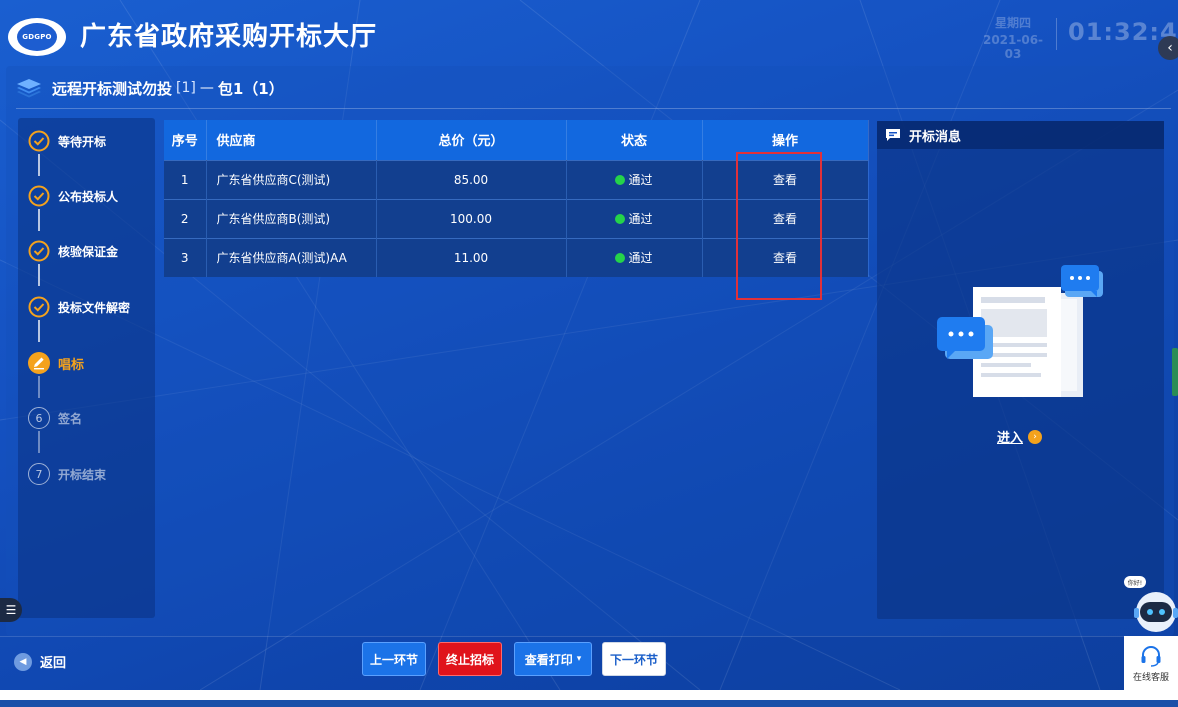 This screenshot has width=1178, height=707. I want to click on bottom-strip, so click(589, 703).